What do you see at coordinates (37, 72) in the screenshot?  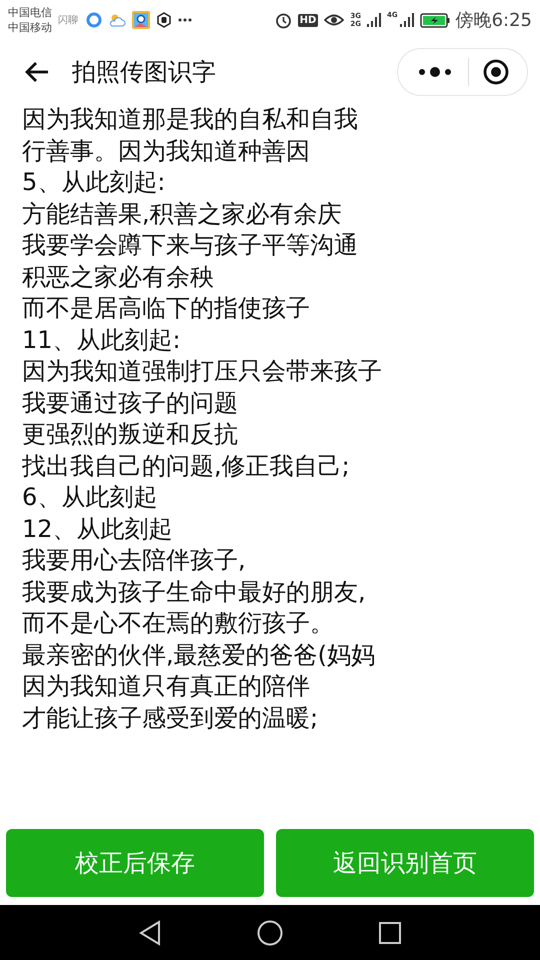 I see `back-arrow-icon` at bounding box center [37, 72].